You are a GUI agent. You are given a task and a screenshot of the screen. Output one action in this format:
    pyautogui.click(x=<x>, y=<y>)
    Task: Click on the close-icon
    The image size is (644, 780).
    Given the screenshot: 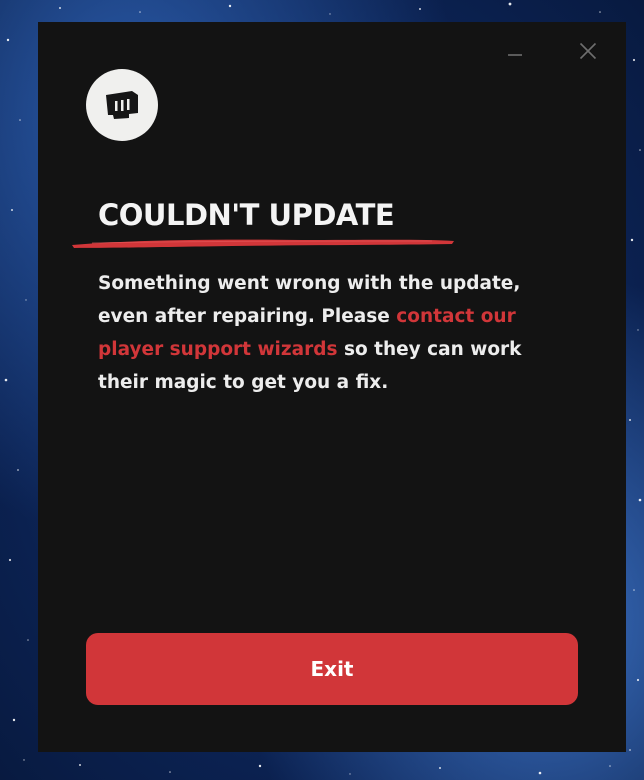 What is the action you would take?
    pyautogui.click(x=588, y=51)
    